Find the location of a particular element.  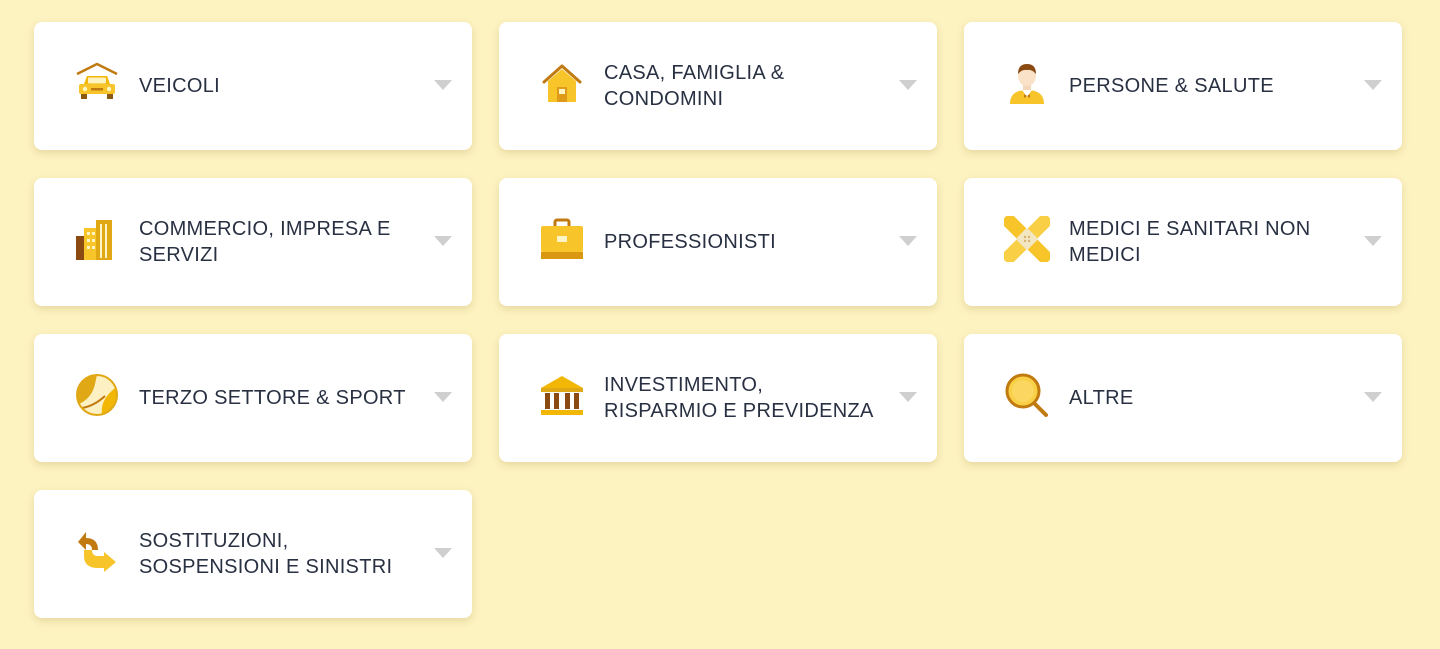

house-icon is located at coordinates (562, 83).